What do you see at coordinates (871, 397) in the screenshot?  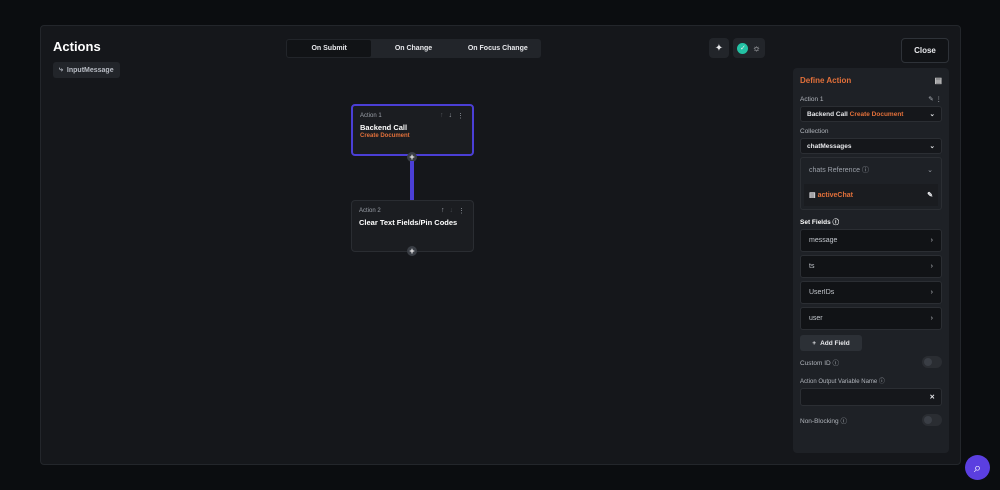 I see `output-var-input: ✕` at bounding box center [871, 397].